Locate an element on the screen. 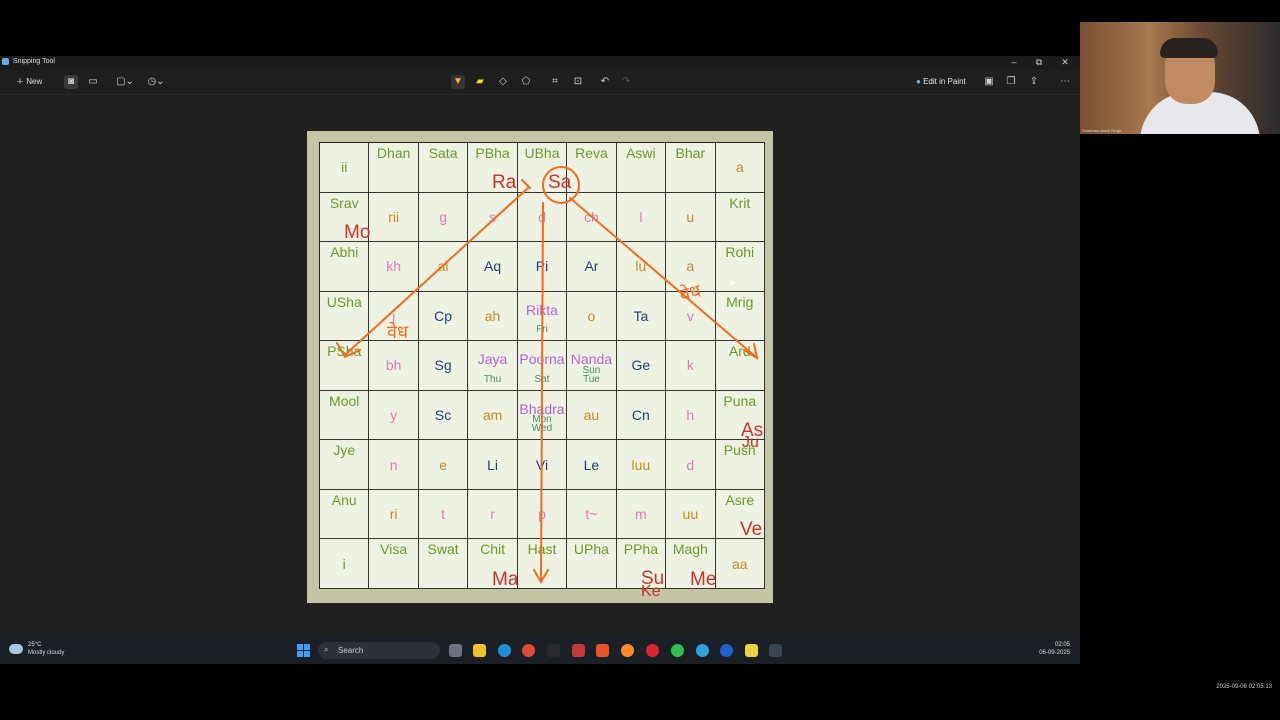  grid-cell: luu is located at coordinates (641, 465).